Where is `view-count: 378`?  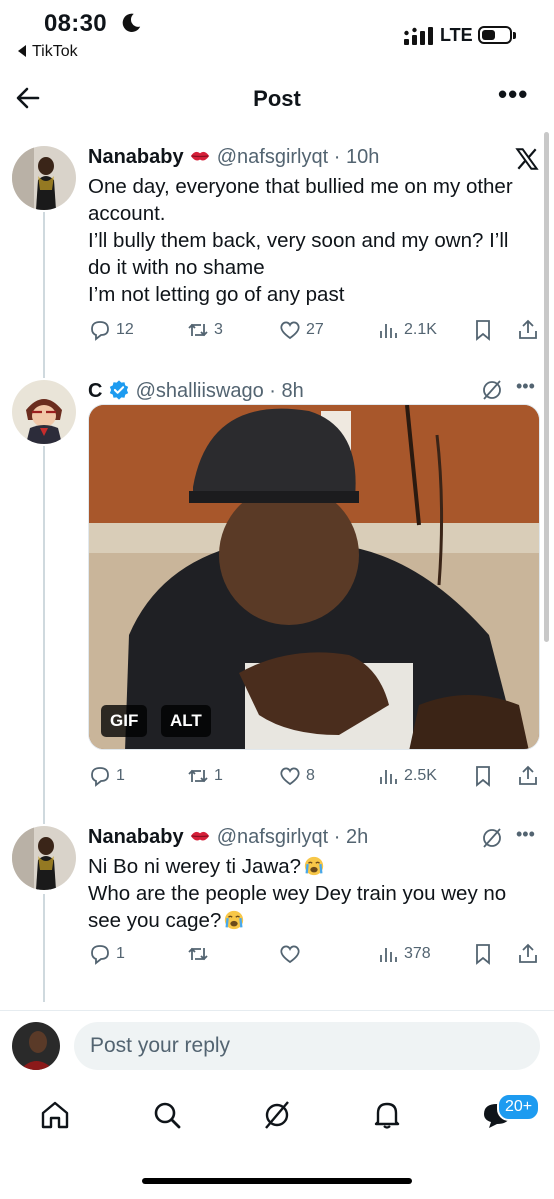 view-count: 378 is located at coordinates (417, 953).